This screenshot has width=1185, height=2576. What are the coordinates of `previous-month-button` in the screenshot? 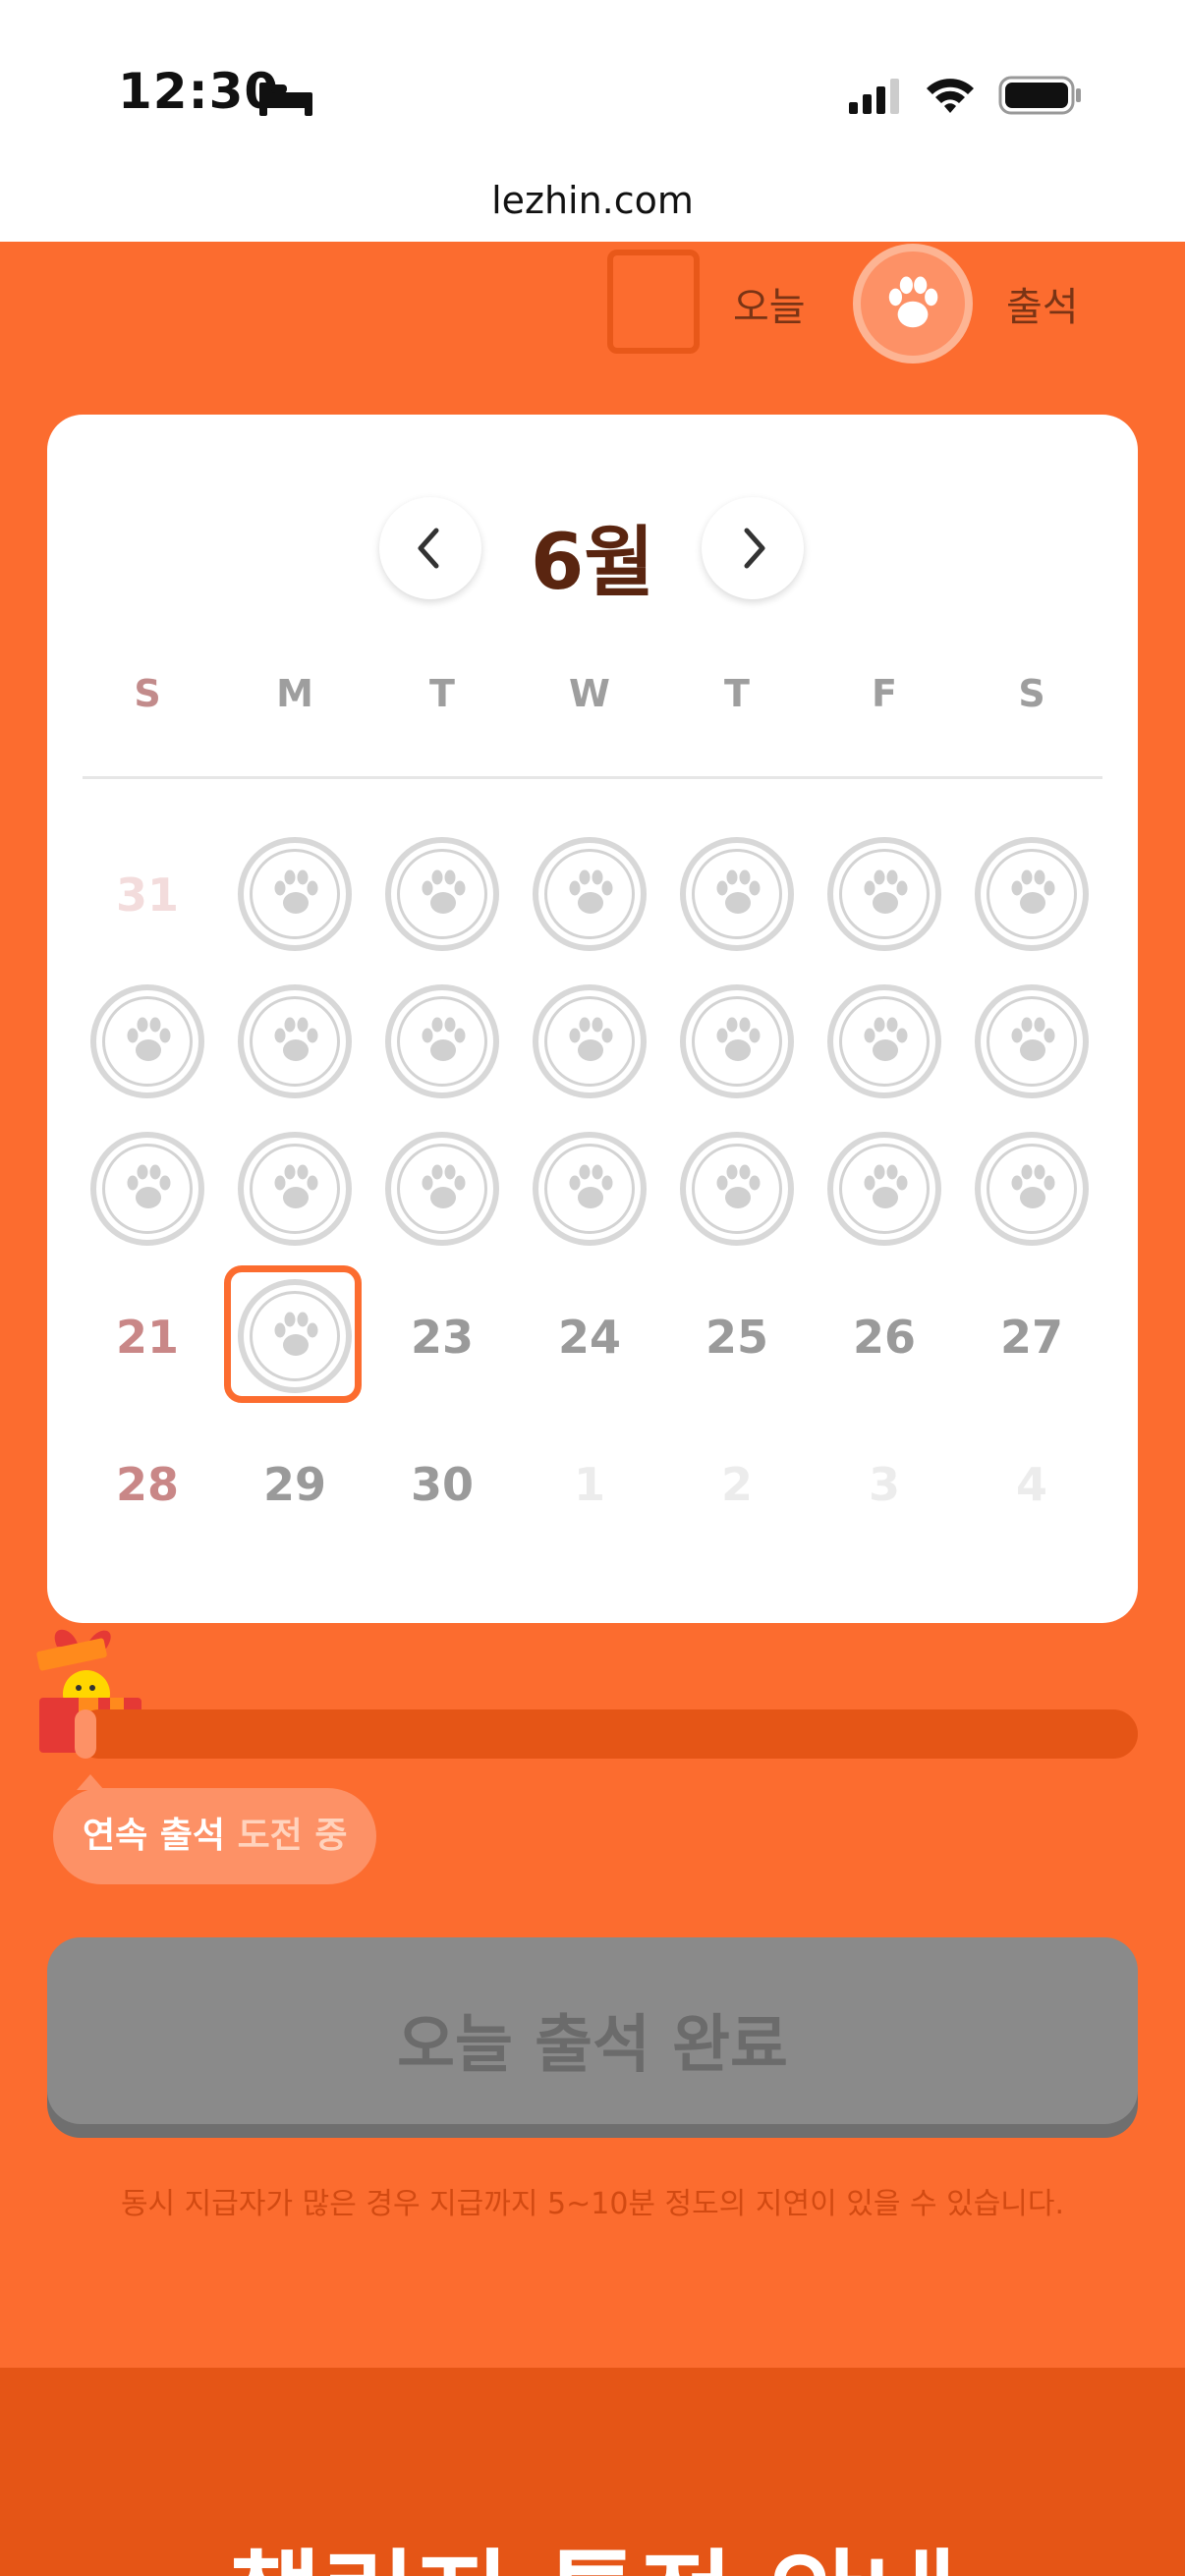 It's located at (430, 548).